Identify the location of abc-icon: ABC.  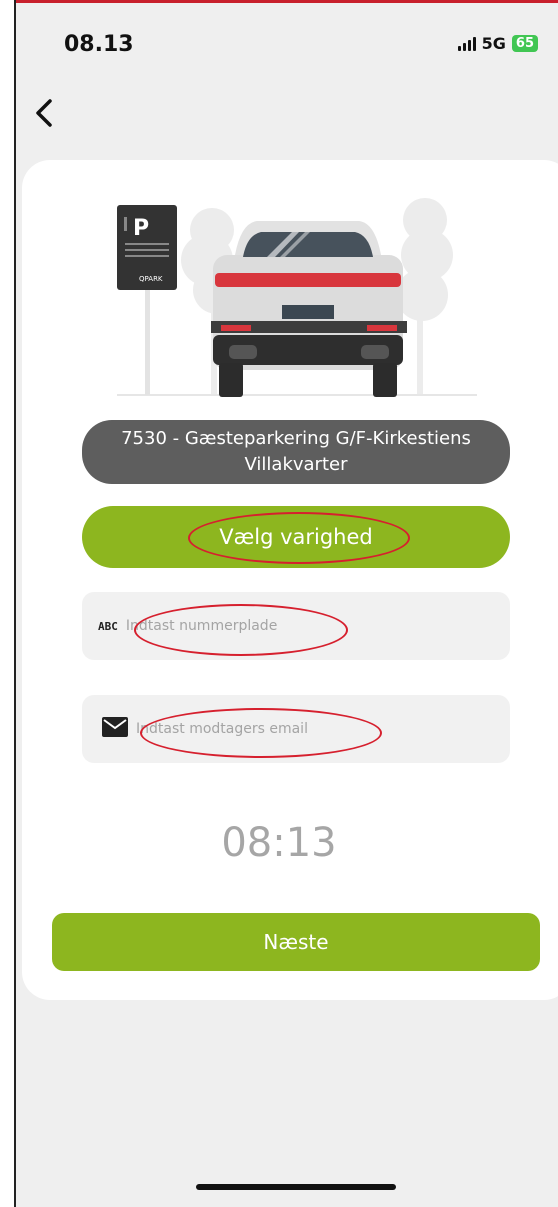
(108, 626).